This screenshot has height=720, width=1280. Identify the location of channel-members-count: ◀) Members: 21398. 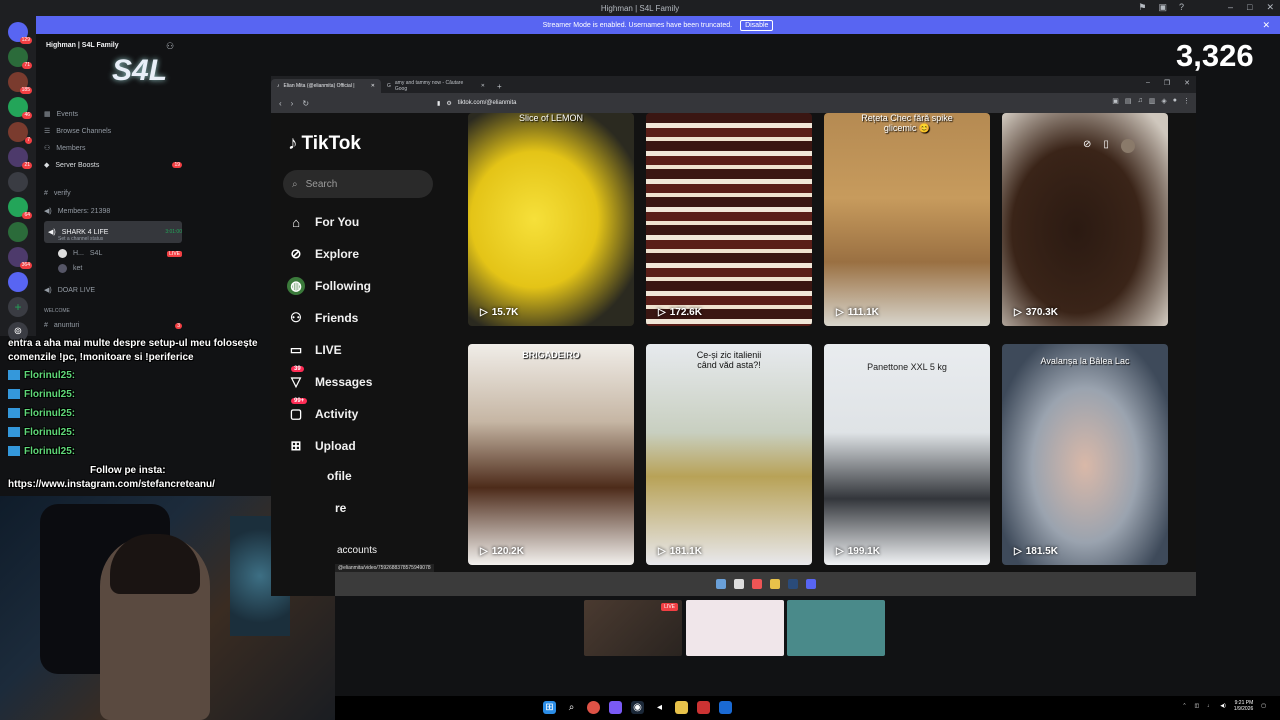
(113, 211).